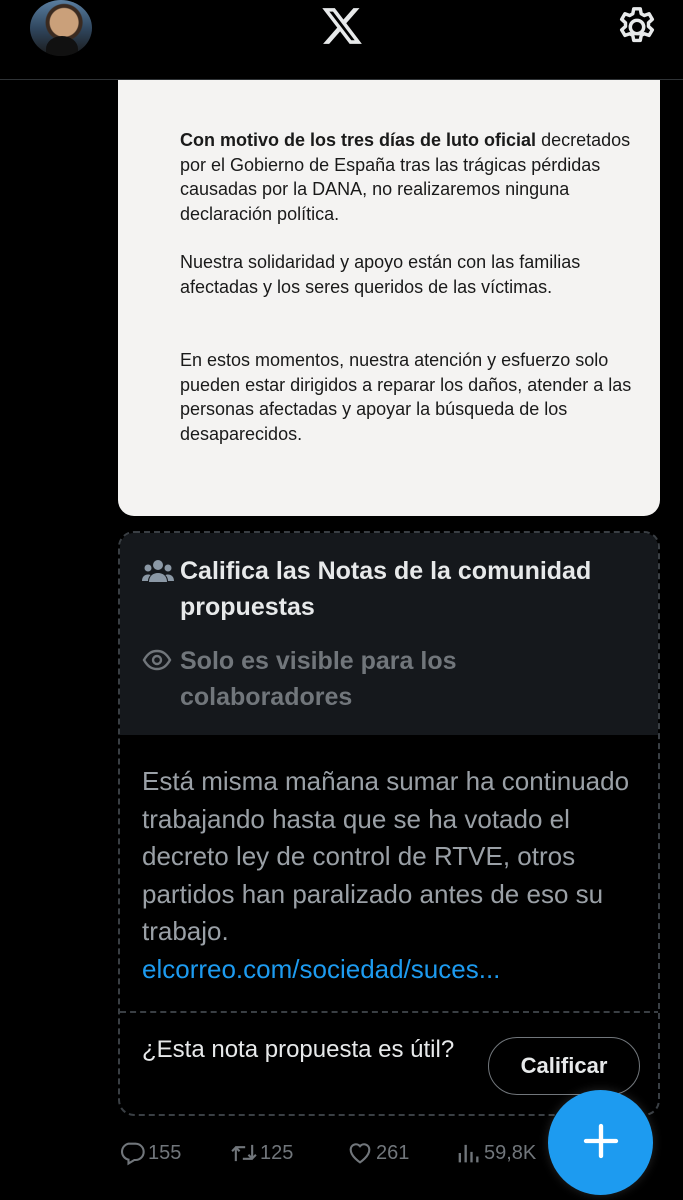 The width and height of the screenshot is (683, 1200). I want to click on top-bar, so click(341, 40).